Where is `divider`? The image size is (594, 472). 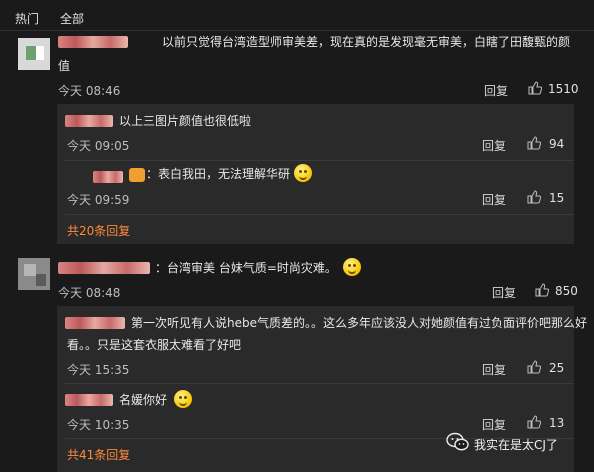
divider is located at coordinates (297, 30).